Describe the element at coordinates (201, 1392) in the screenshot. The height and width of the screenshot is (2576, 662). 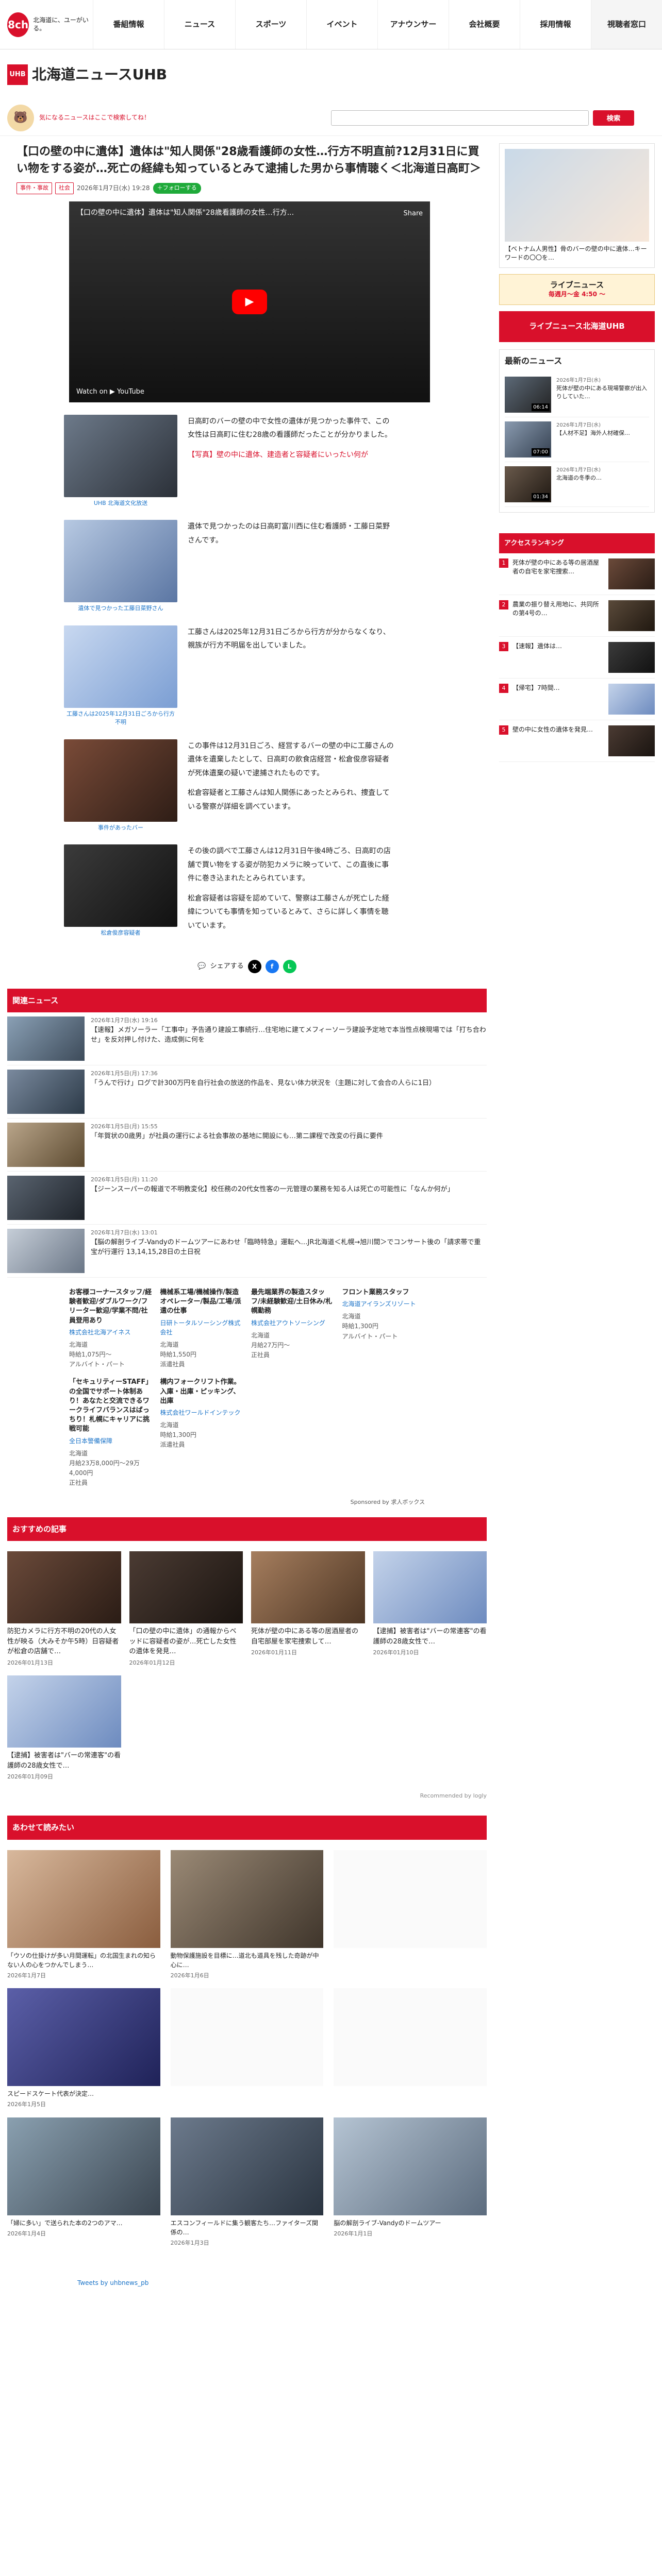
I see `job-title: 構内フォークリフト作業。入庫・出庫・ピッキング、出庫` at that location.